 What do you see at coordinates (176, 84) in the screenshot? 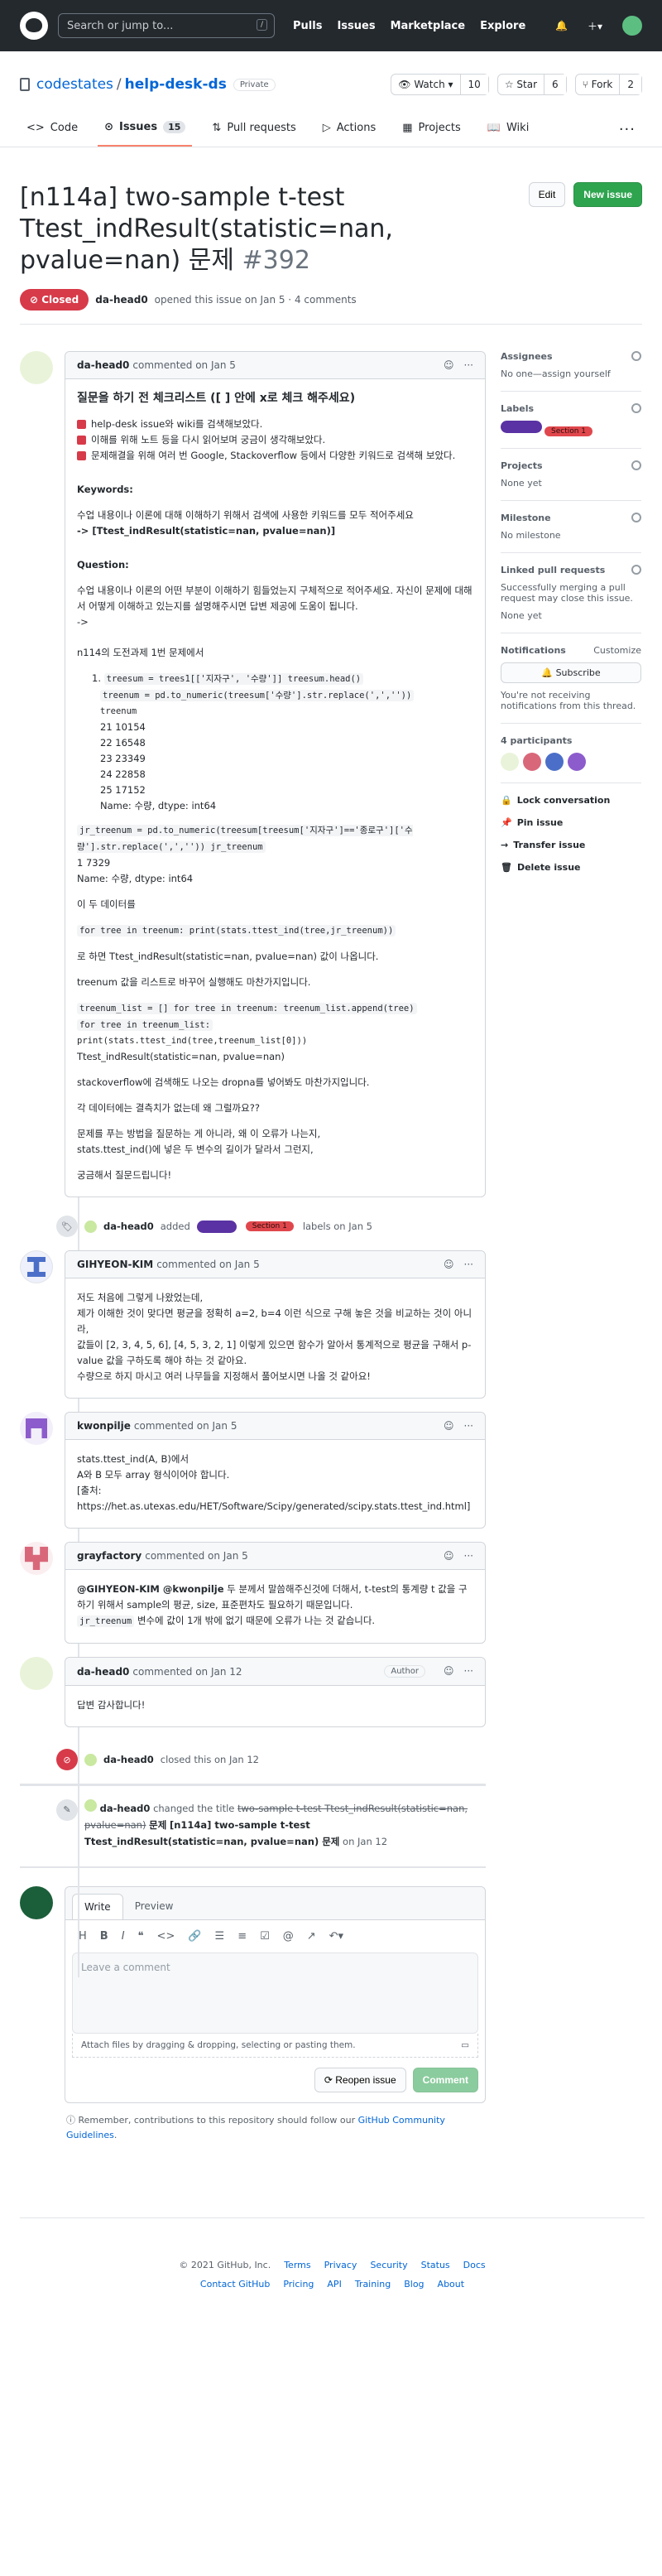
I see `repo-name-link: help-desk-ds` at bounding box center [176, 84].